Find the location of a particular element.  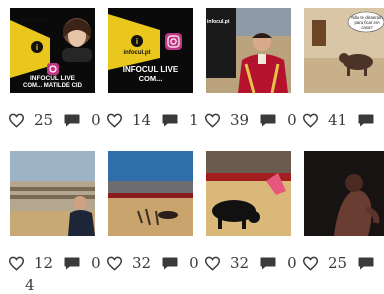

post-logo-3: infocul.pt is located at coordinates (218, 22).